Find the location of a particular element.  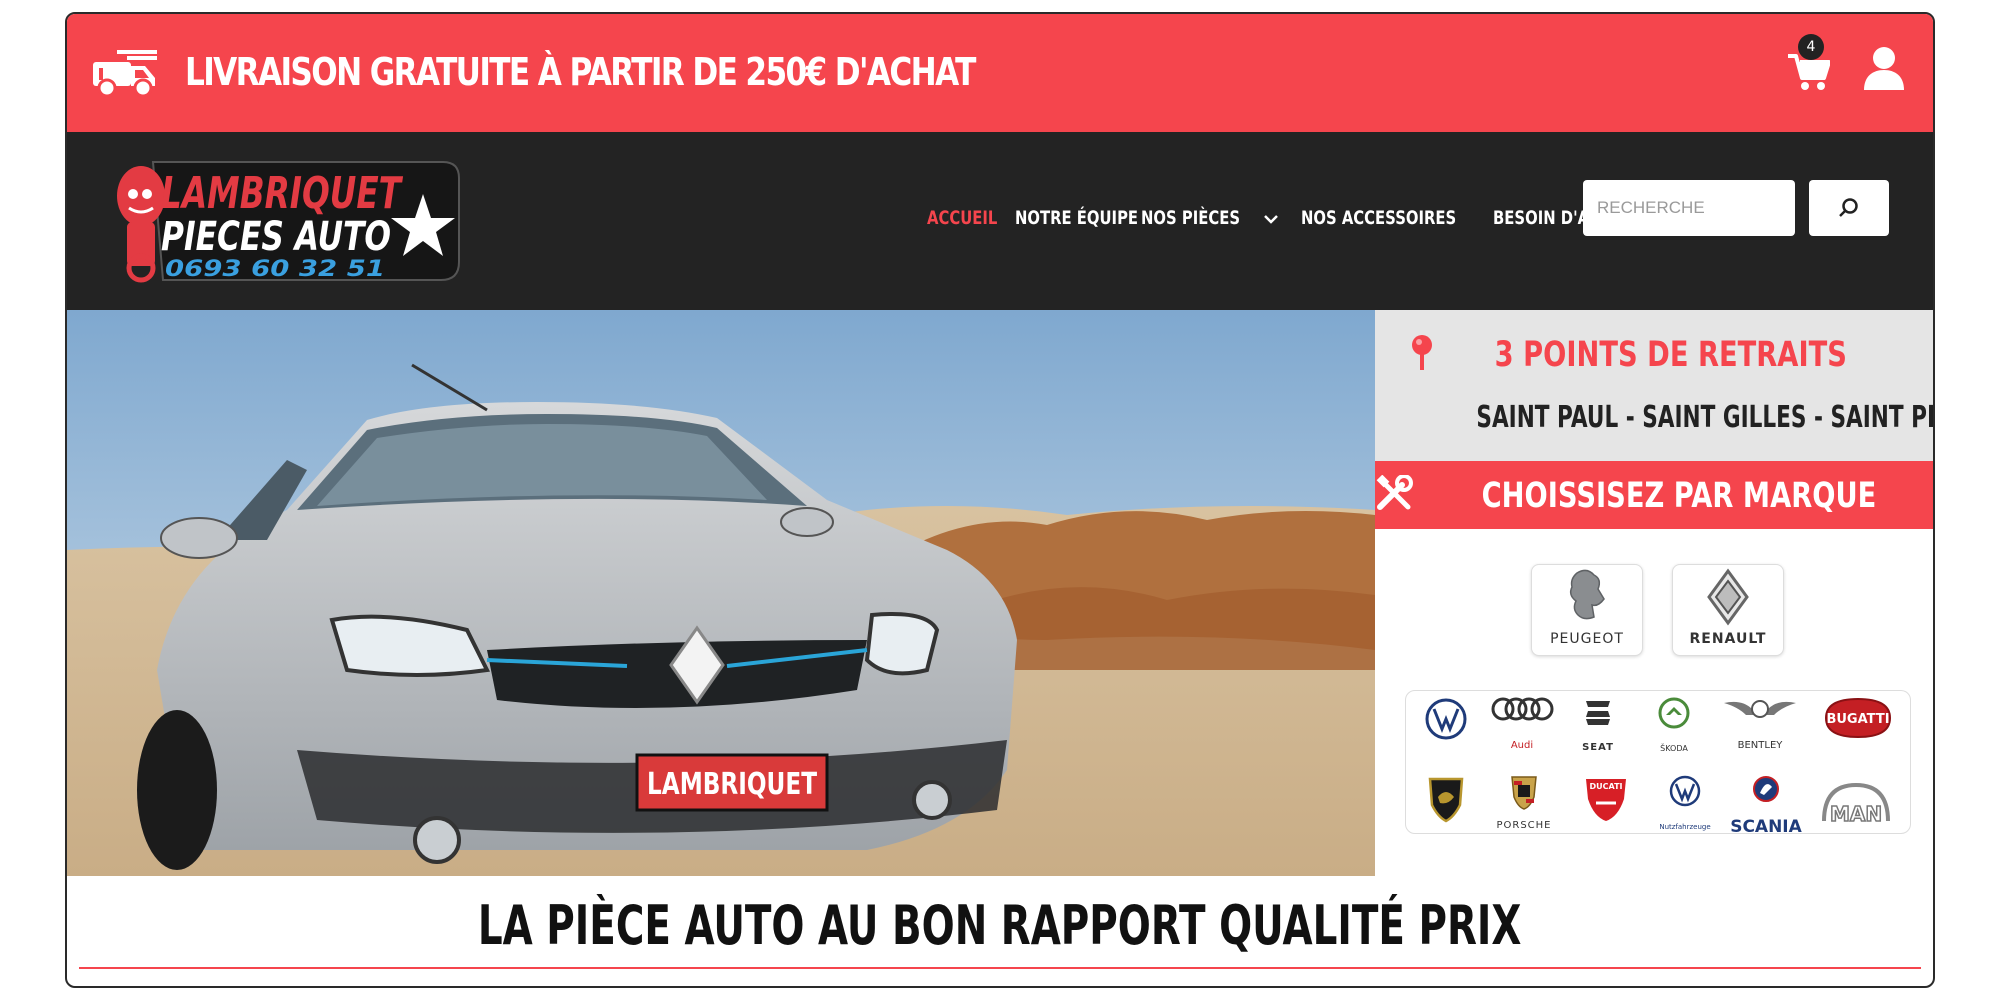

skoda-logo-icon is located at coordinates (1674, 713).